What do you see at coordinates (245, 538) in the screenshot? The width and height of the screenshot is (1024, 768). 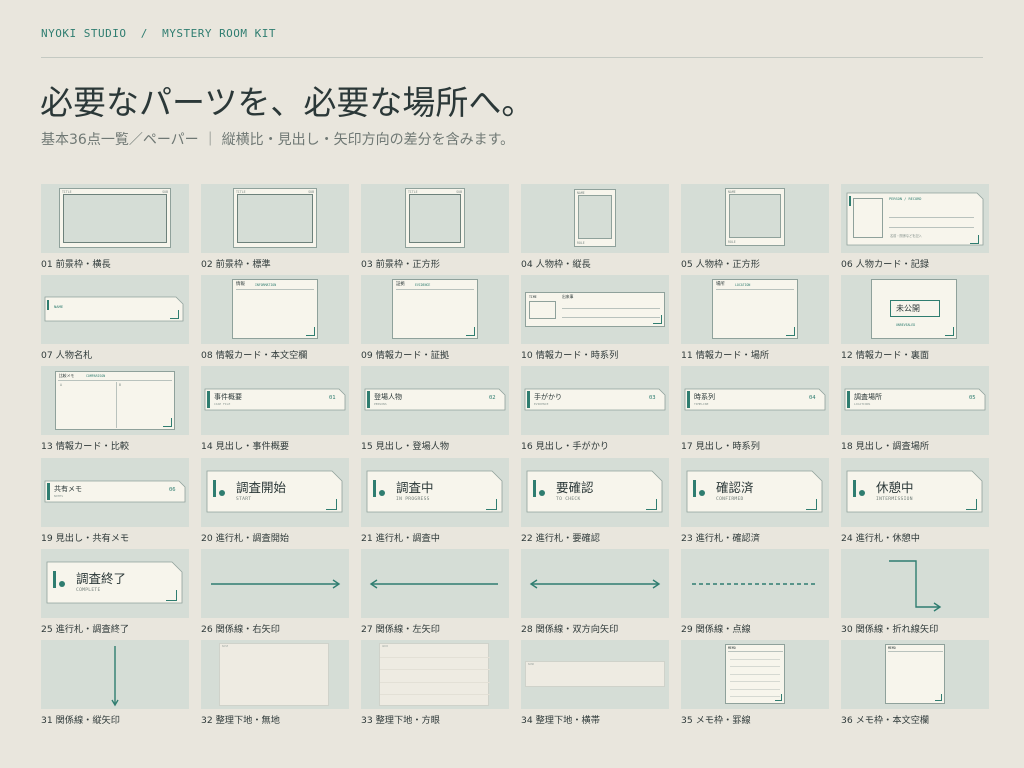 I see `part-label: 20 進行札・調査開始` at bounding box center [245, 538].